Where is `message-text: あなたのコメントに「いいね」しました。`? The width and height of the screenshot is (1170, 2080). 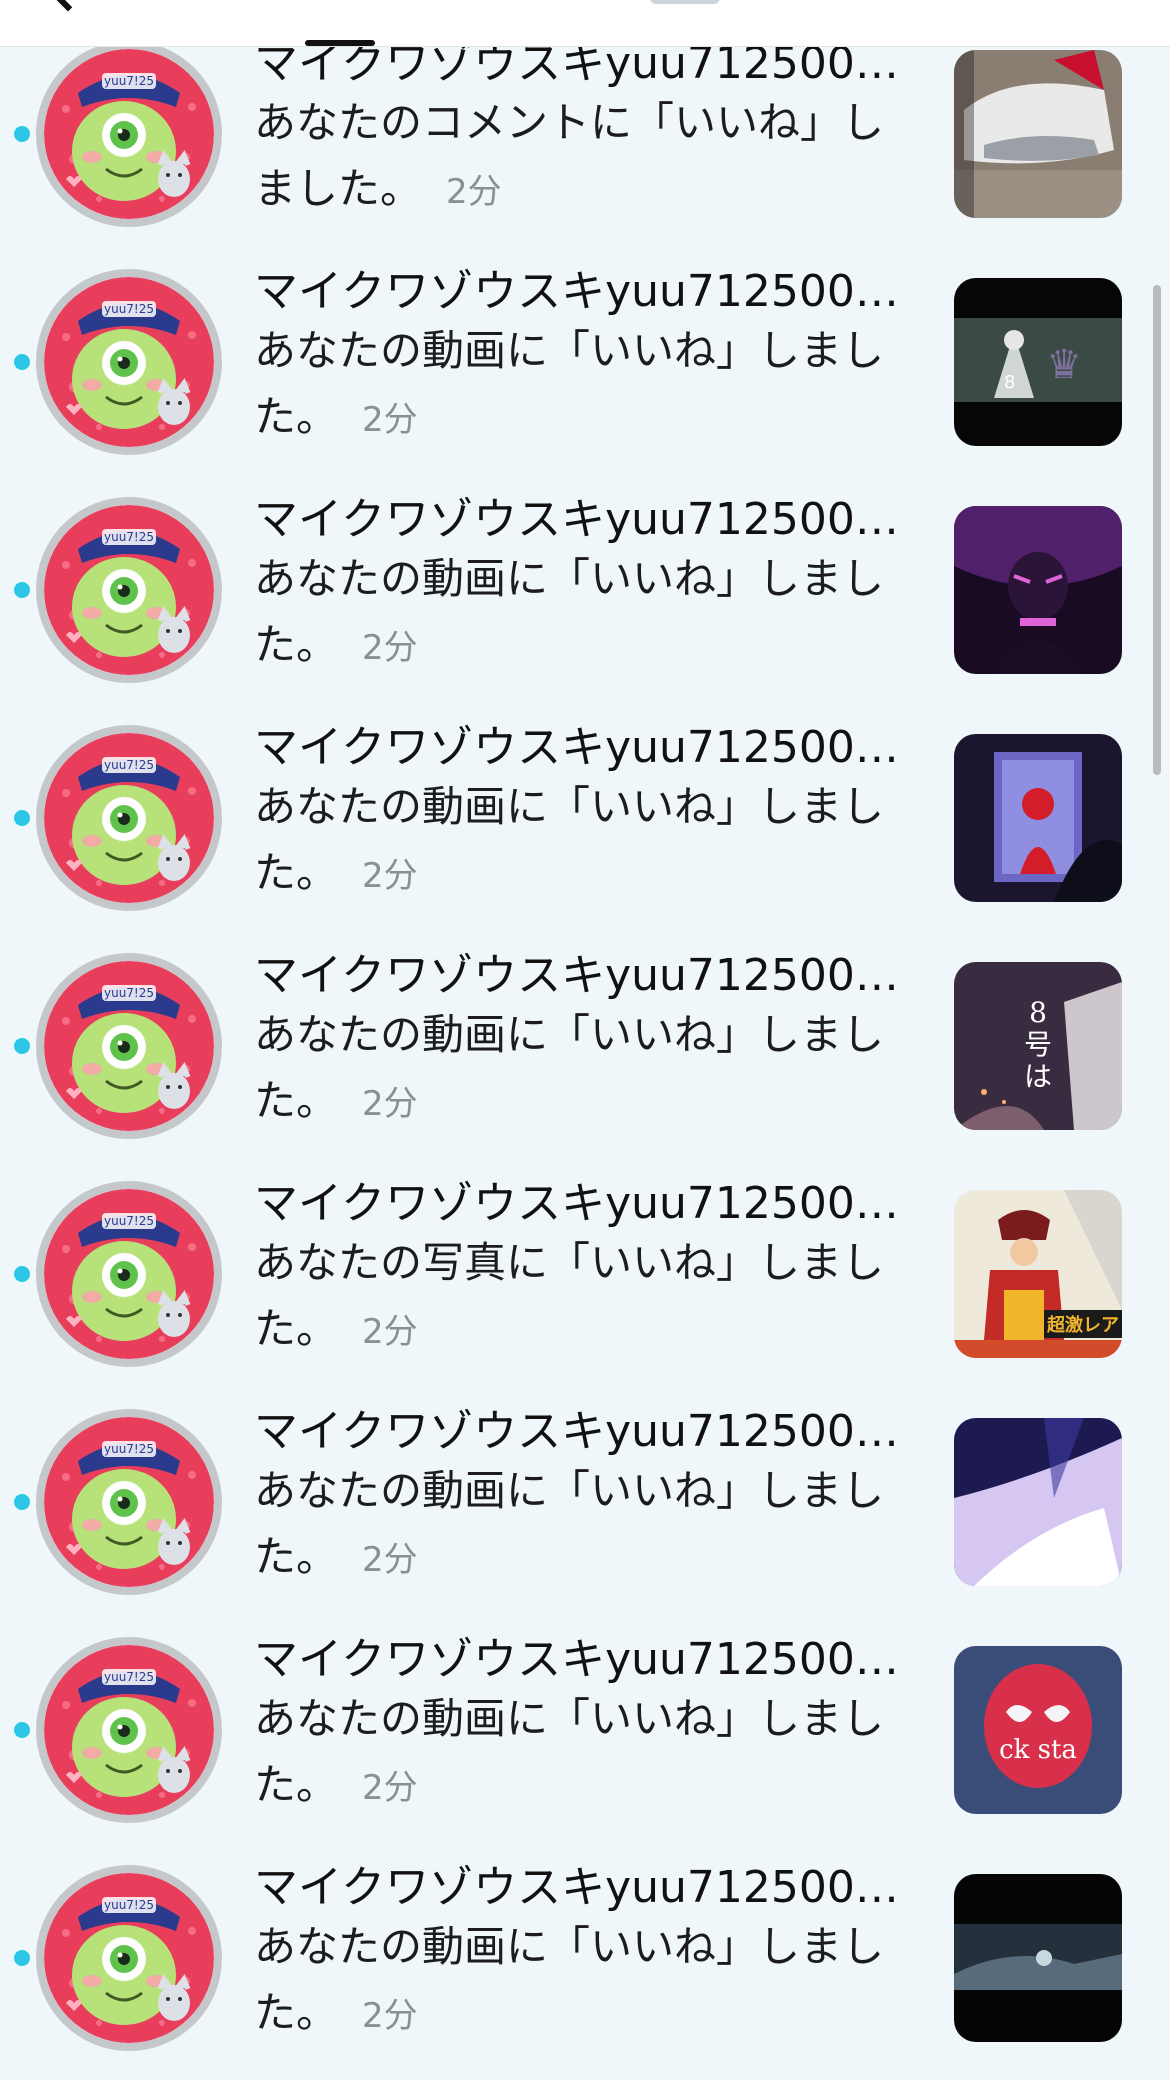 message-text: あなたのコメントに「いいね」しました。 is located at coordinates (569, 155).